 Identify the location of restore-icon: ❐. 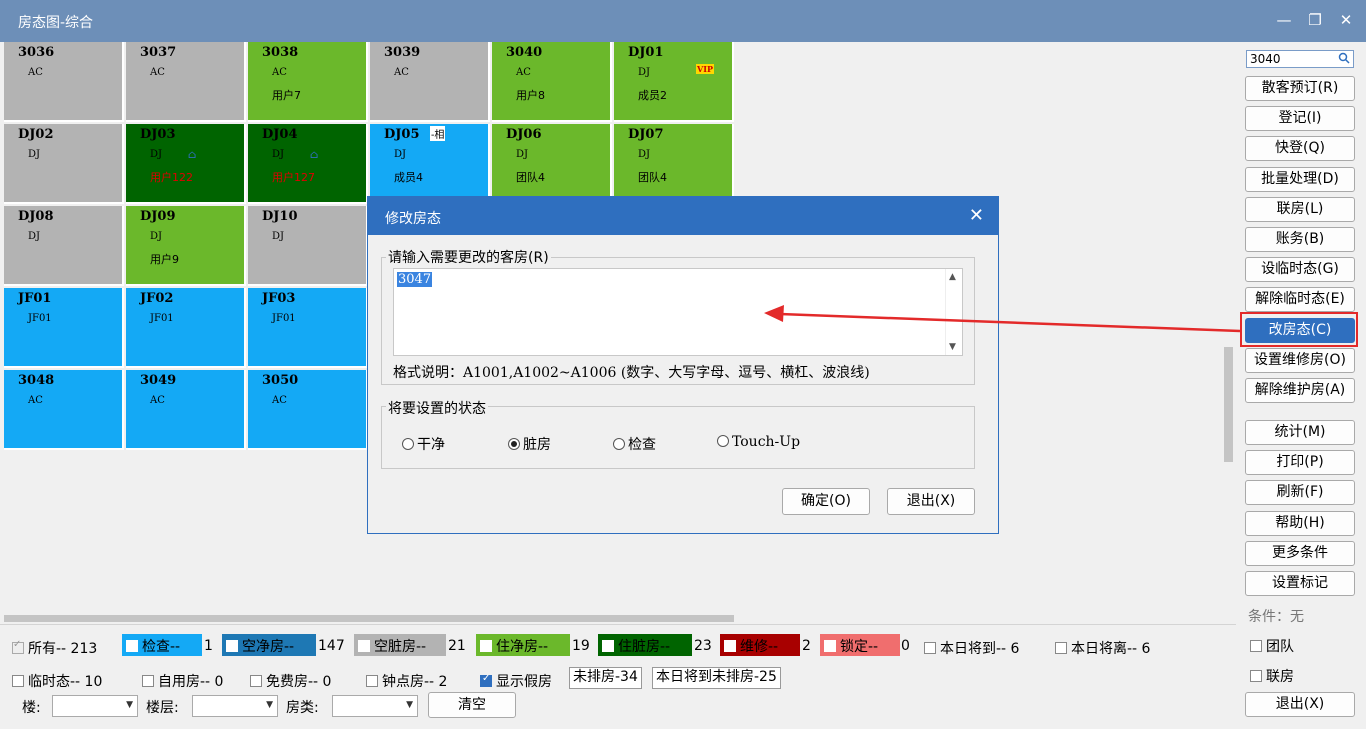
(1315, 20).